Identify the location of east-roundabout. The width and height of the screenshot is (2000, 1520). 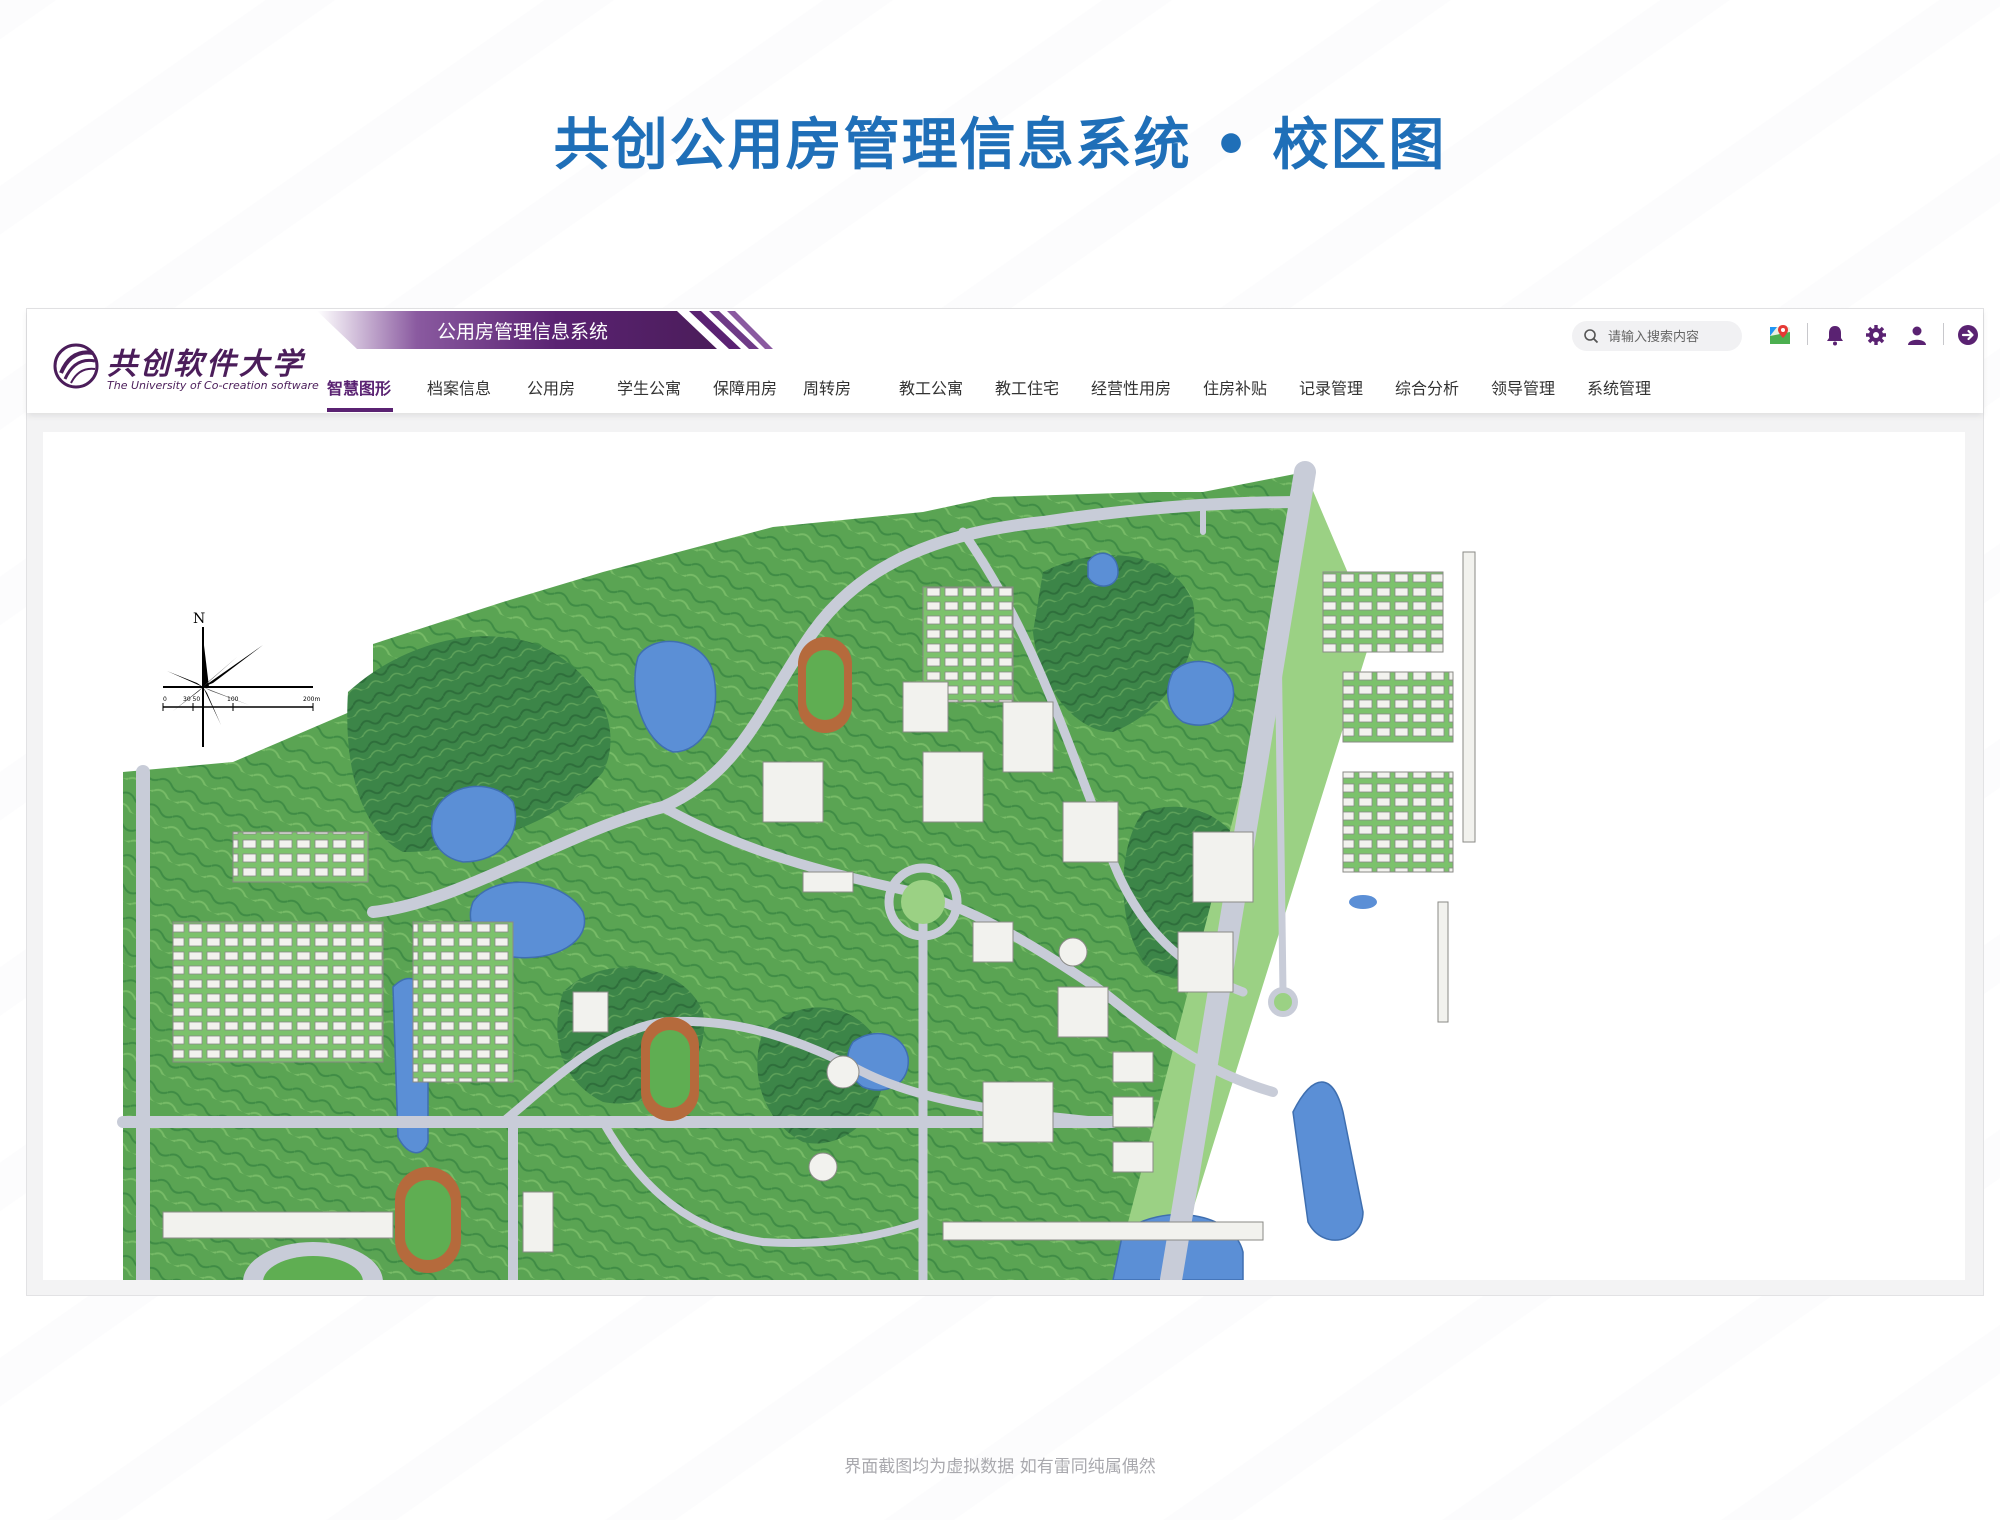
(1283, 1002).